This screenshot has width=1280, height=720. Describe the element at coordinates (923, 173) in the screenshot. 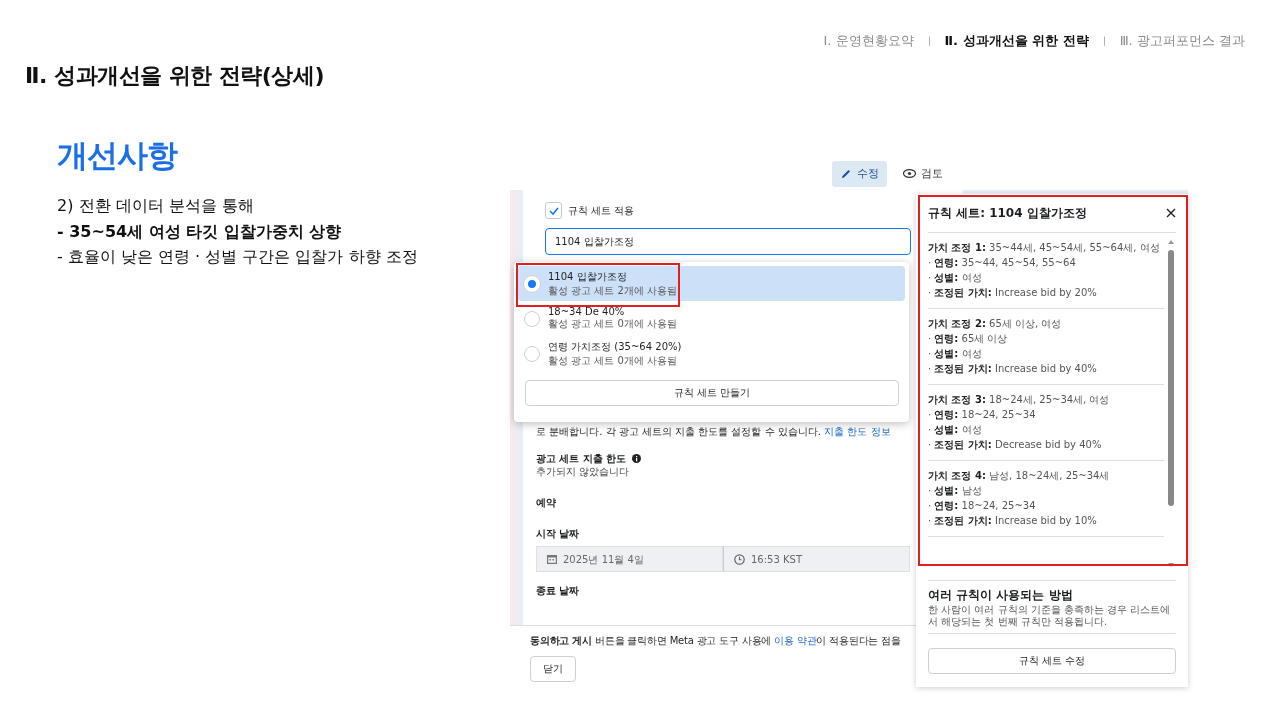

I see `mode-tab: 검토` at that location.